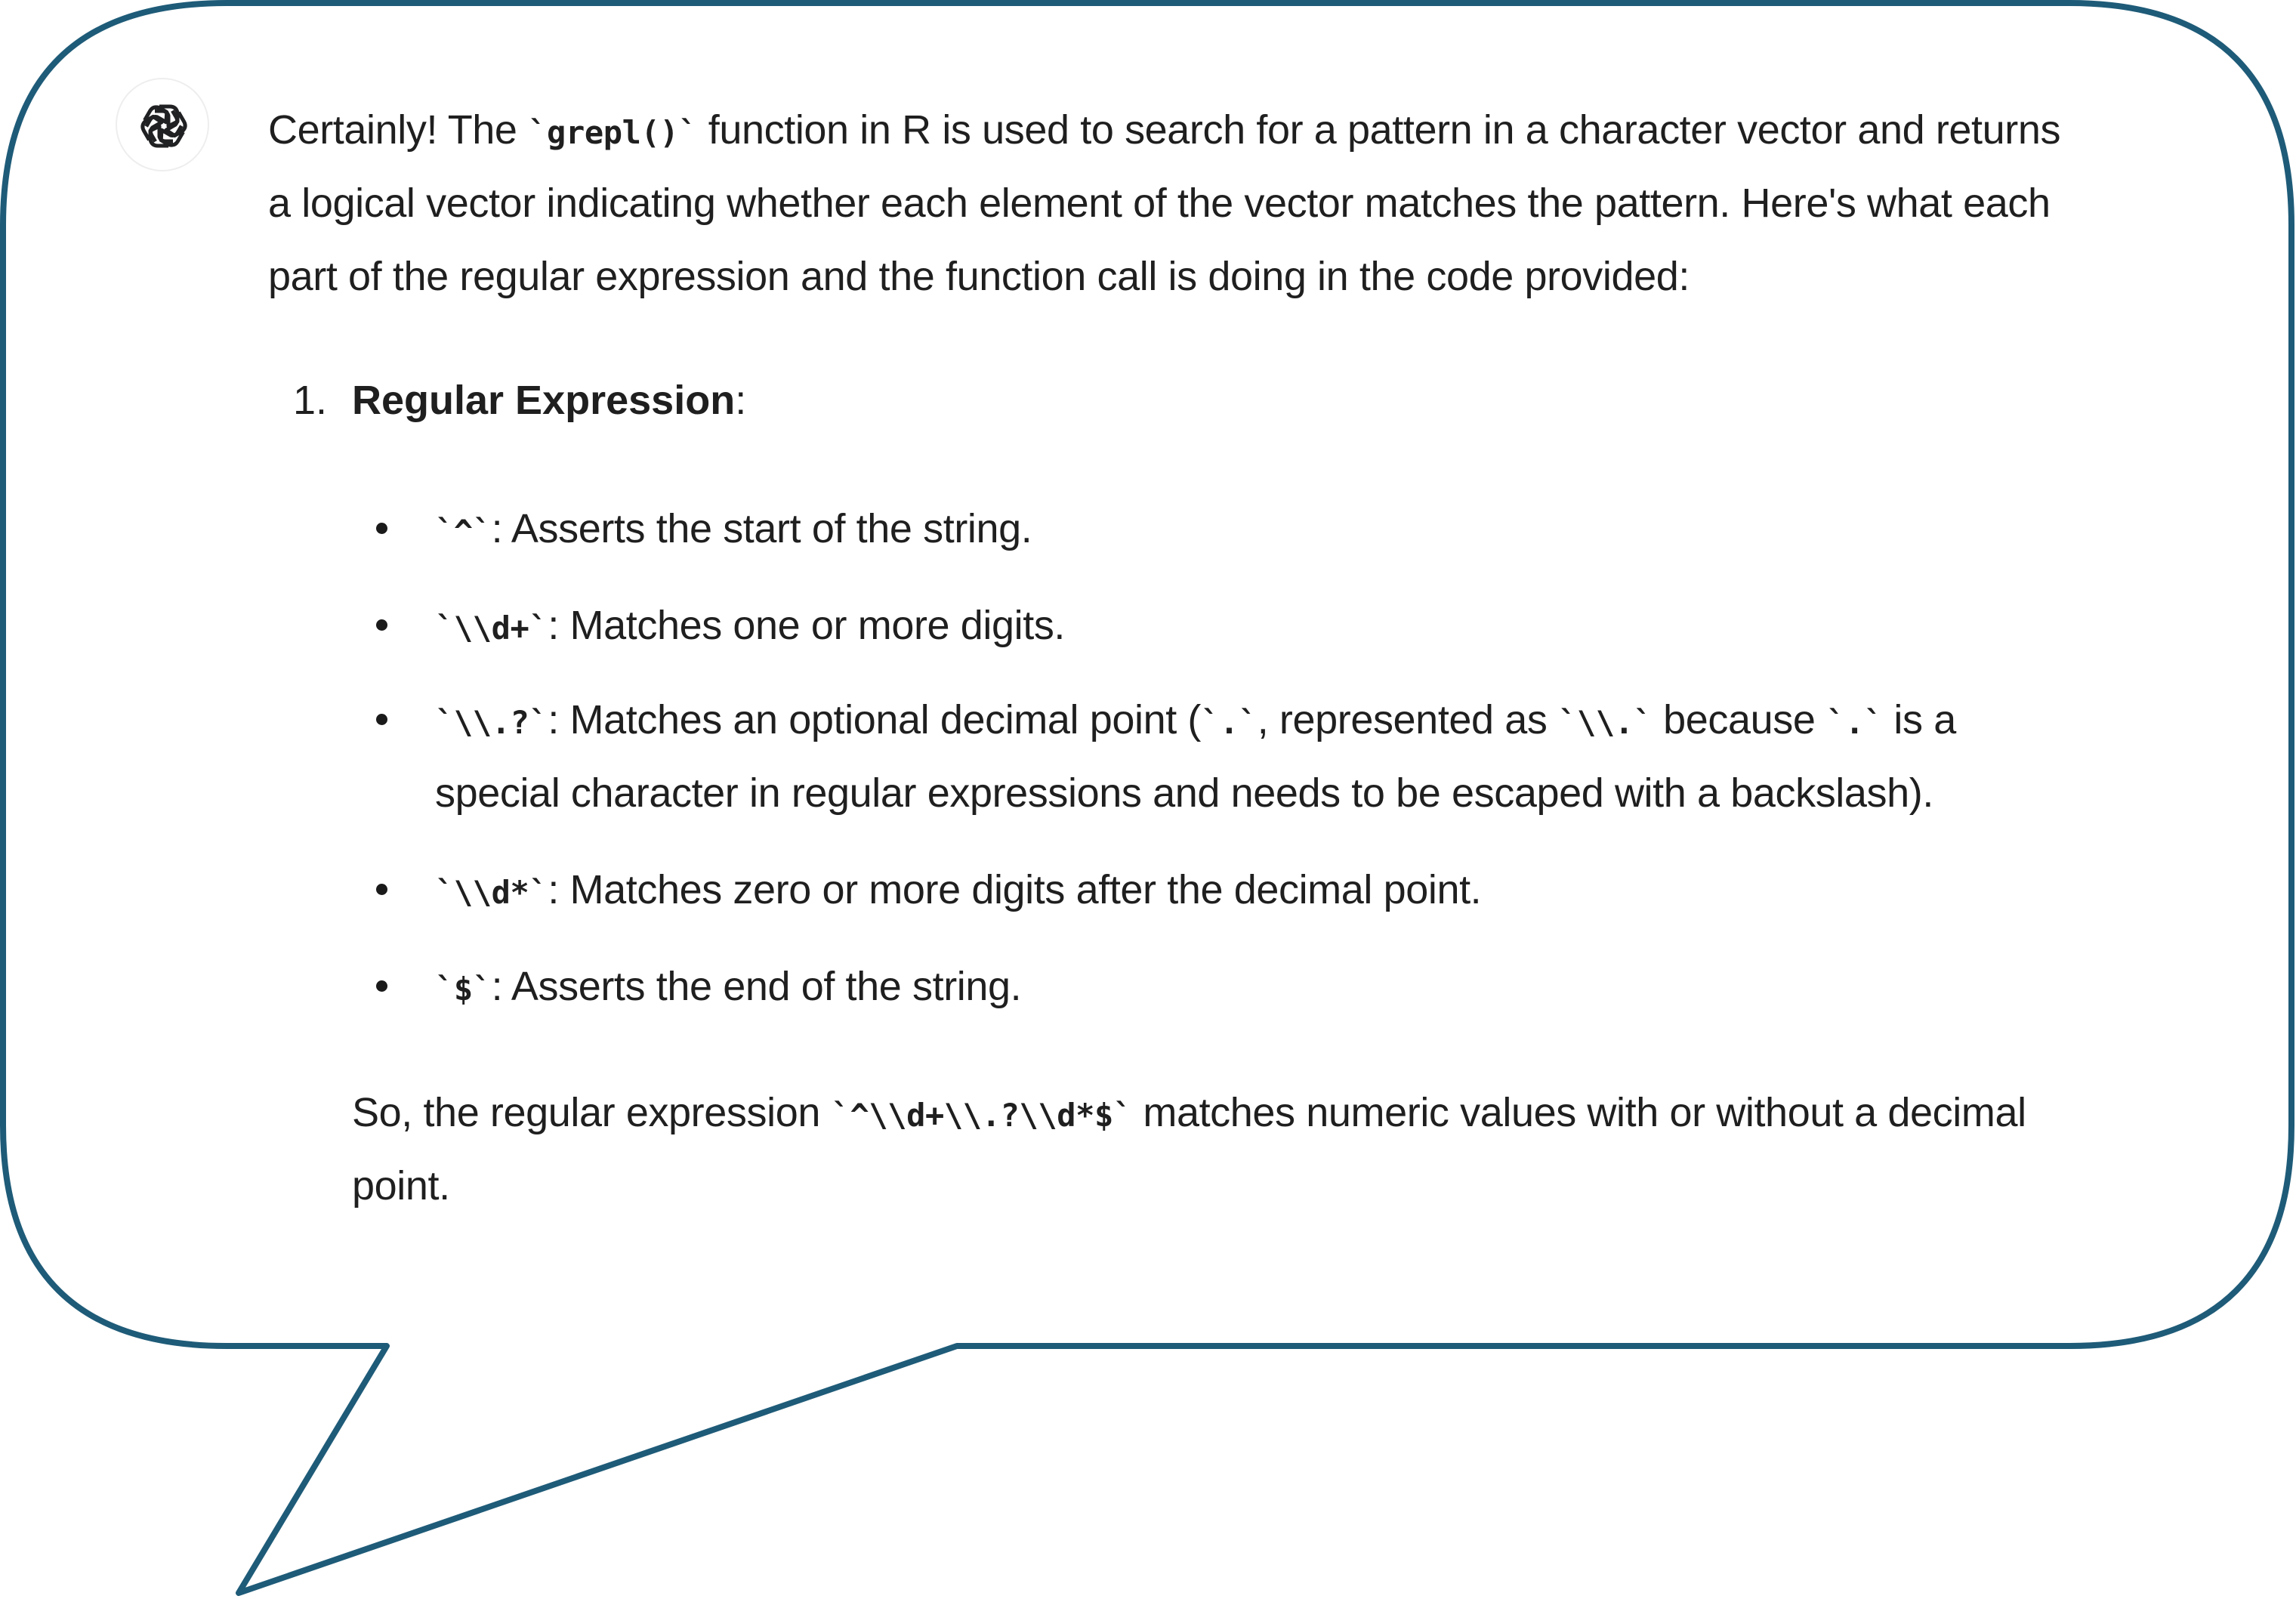 The image size is (2296, 1599). I want to click on intro-text: Certainly! The, so click(398, 130).